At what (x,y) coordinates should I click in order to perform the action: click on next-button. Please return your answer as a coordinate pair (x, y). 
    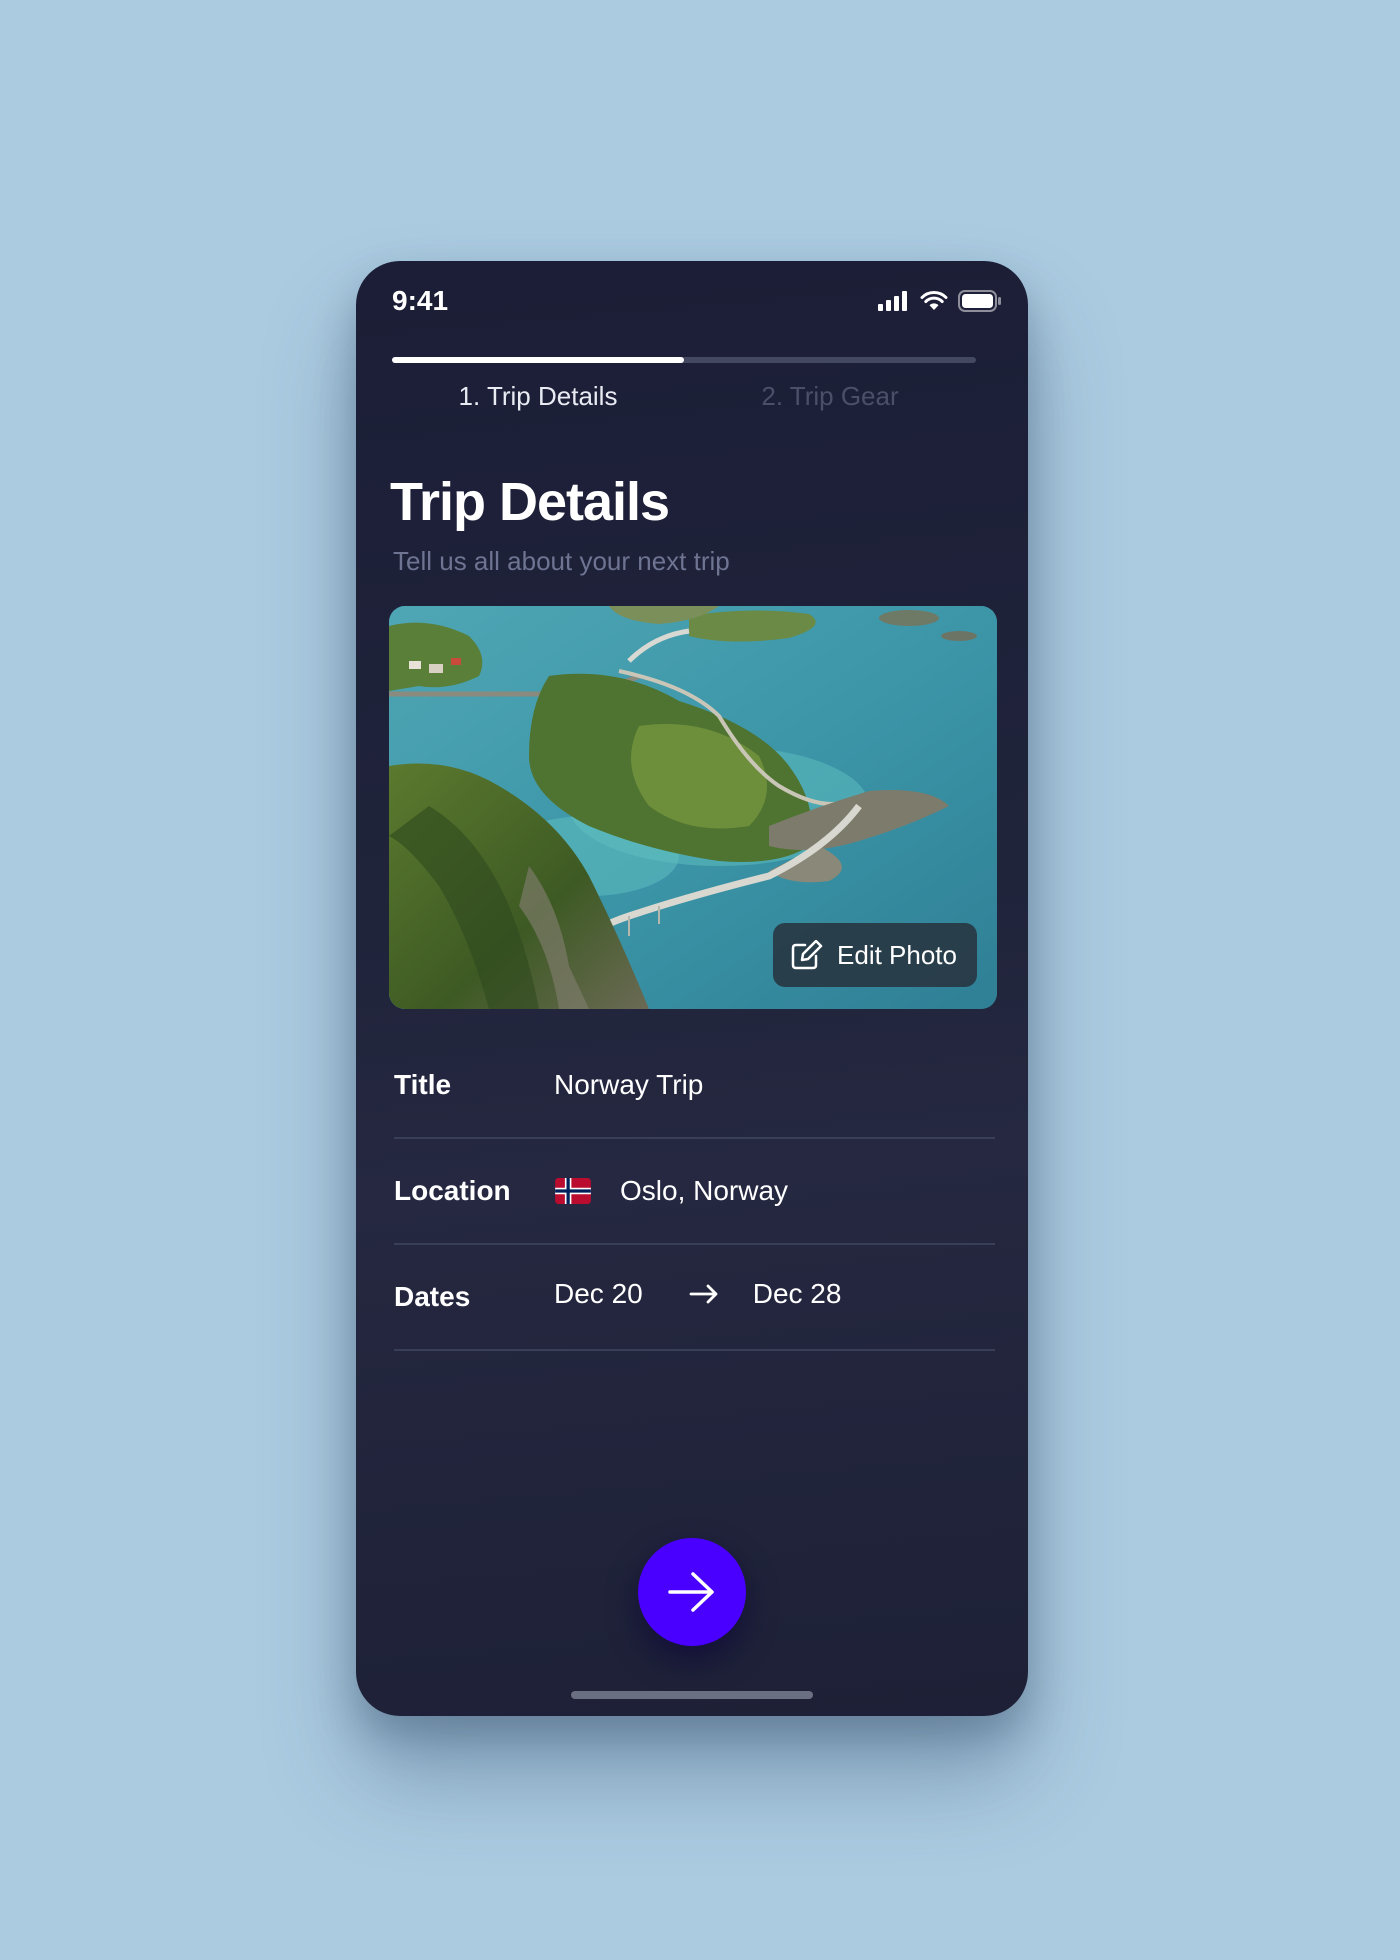
    Looking at the image, I should click on (692, 1592).